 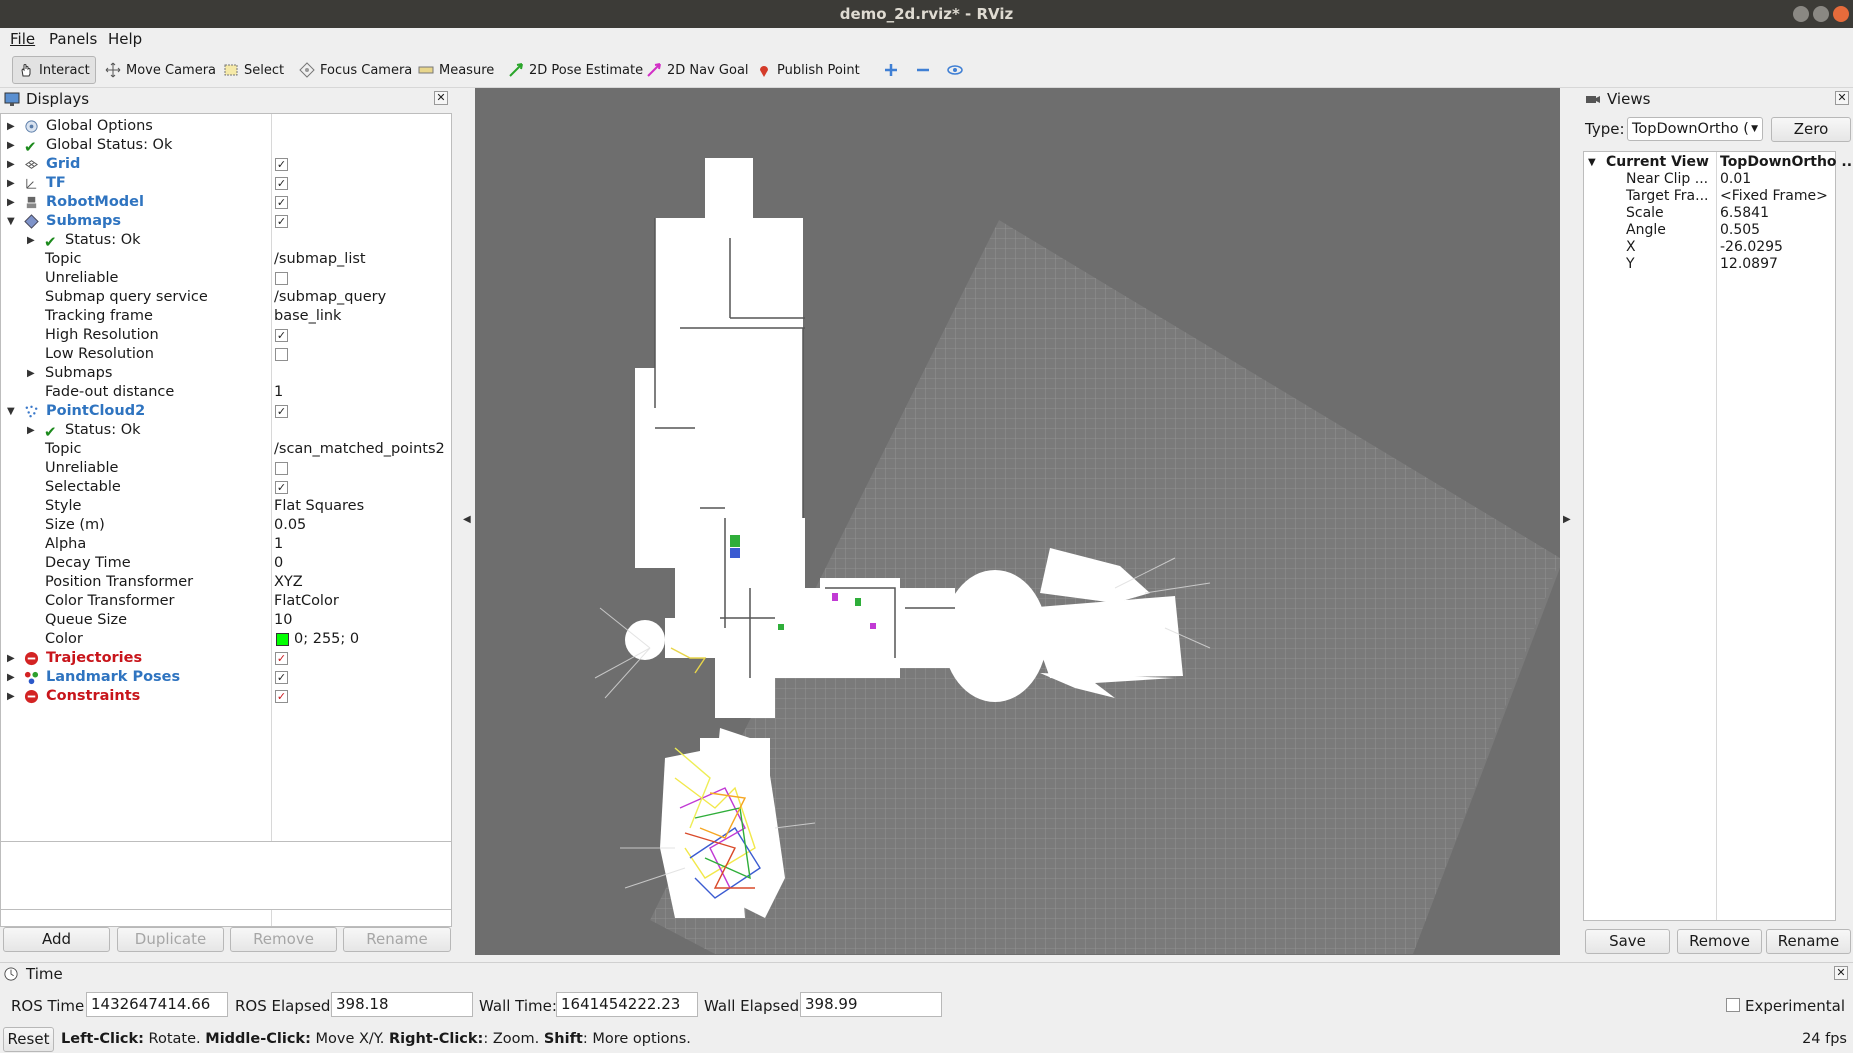 What do you see at coordinates (1774, 196) in the screenshot?
I see `prop-value: <Fixed Frame>` at bounding box center [1774, 196].